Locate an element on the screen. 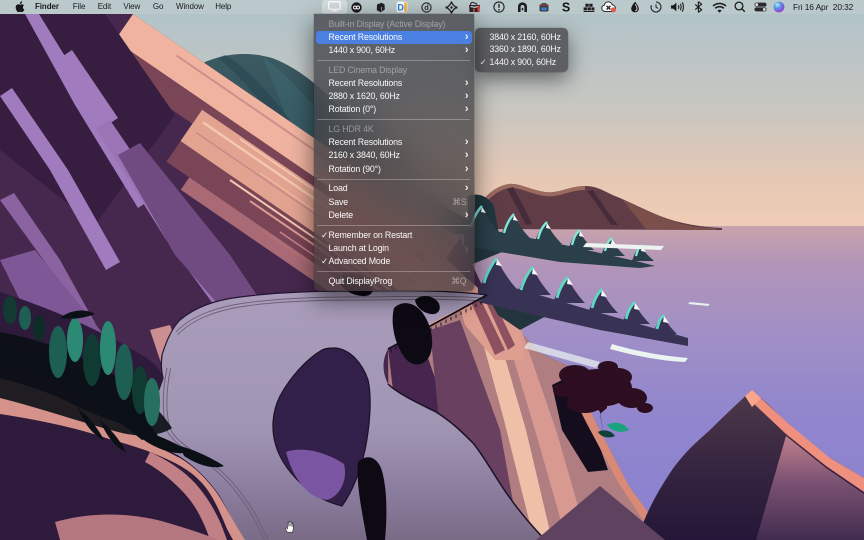 The width and height of the screenshot is (864, 540). svg-text: S is located at coordinates (565, 7).